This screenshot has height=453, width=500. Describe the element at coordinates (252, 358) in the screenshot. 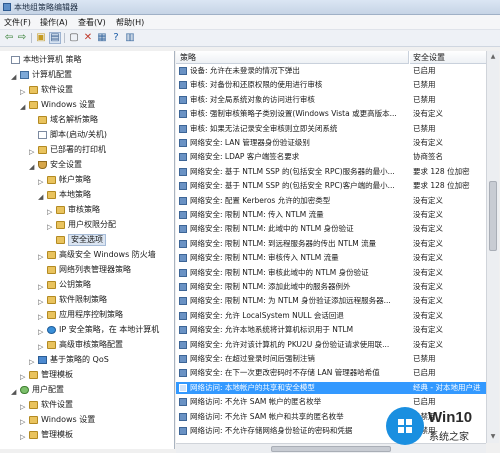

I see `policy-name: 网络安全: 在超过登录时间后强制注销` at that location.